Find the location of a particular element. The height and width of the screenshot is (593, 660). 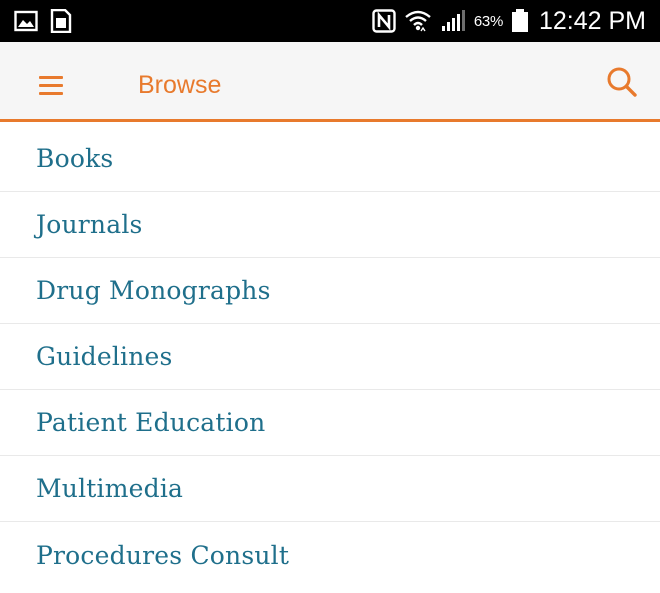

notification-area is located at coordinates (43, 21).